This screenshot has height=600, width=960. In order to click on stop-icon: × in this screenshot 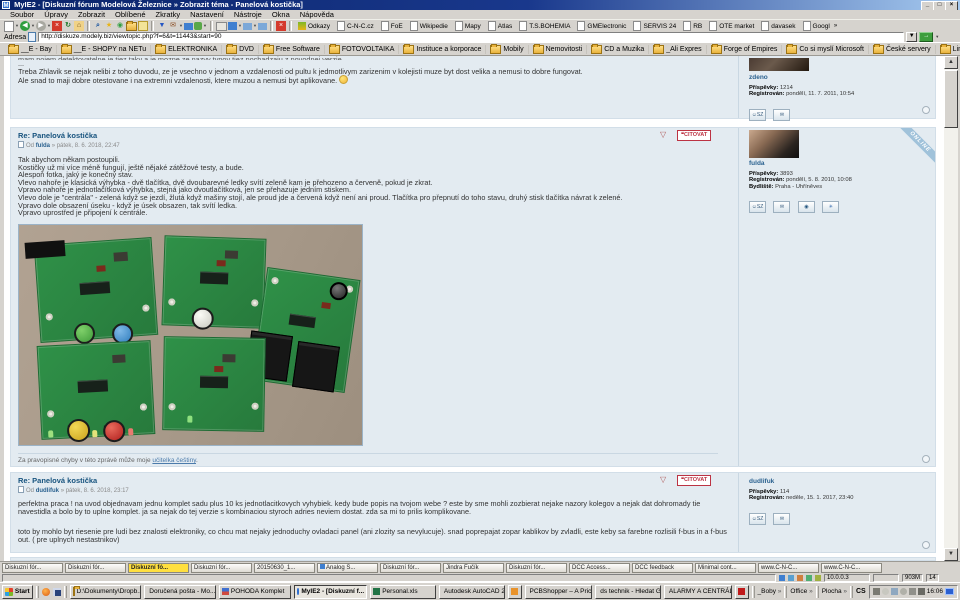, I will do `click(57, 26)`.